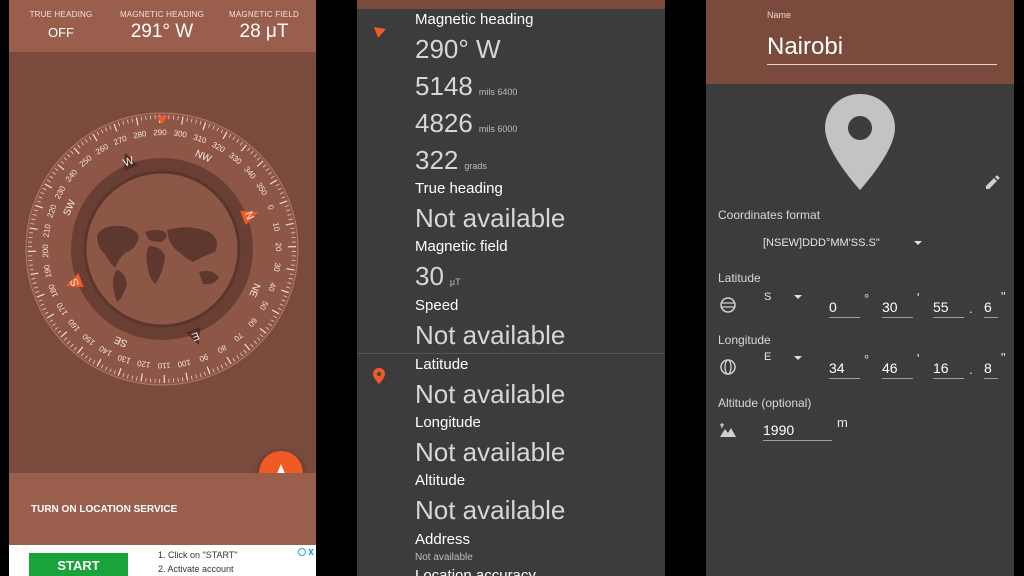  What do you see at coordinates (459, 188) in the screenshot?
I see `true-heading-label: True heading` at bounding box center [459, 188].